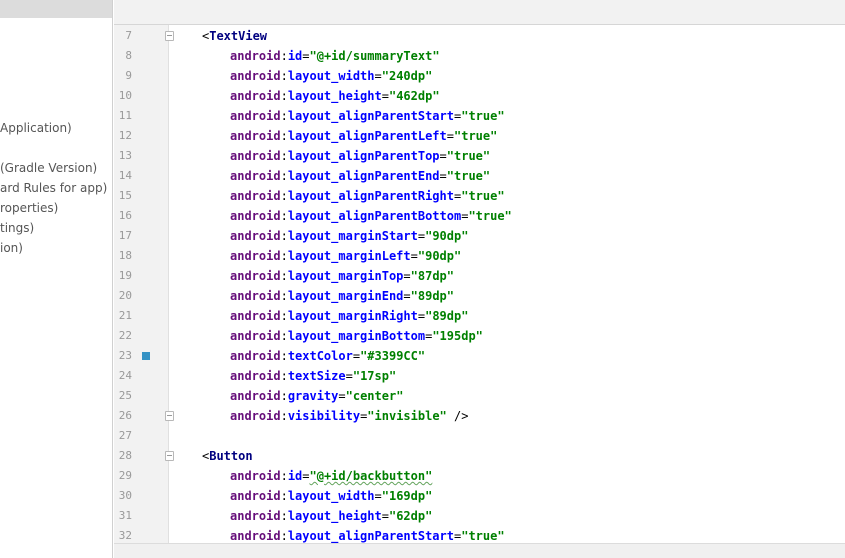 The width and height of the screenshot is (845, 558). Describe the element at coordinates (479, 36) in the screenshot. I see `code-line: 7 <TextView` at that location.